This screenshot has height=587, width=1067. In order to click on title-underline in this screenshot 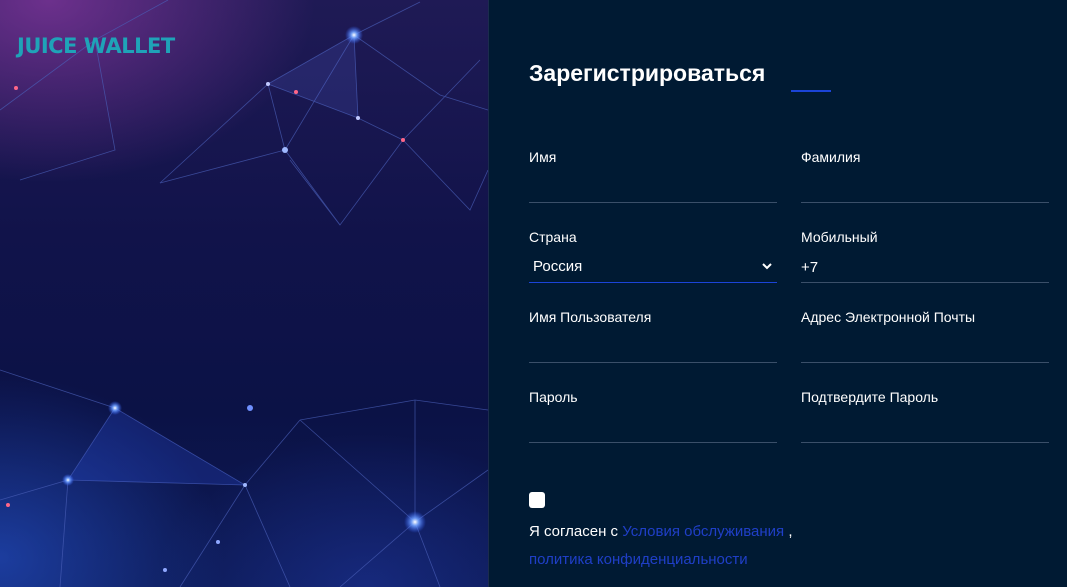, I will do `click(811, 91)`.